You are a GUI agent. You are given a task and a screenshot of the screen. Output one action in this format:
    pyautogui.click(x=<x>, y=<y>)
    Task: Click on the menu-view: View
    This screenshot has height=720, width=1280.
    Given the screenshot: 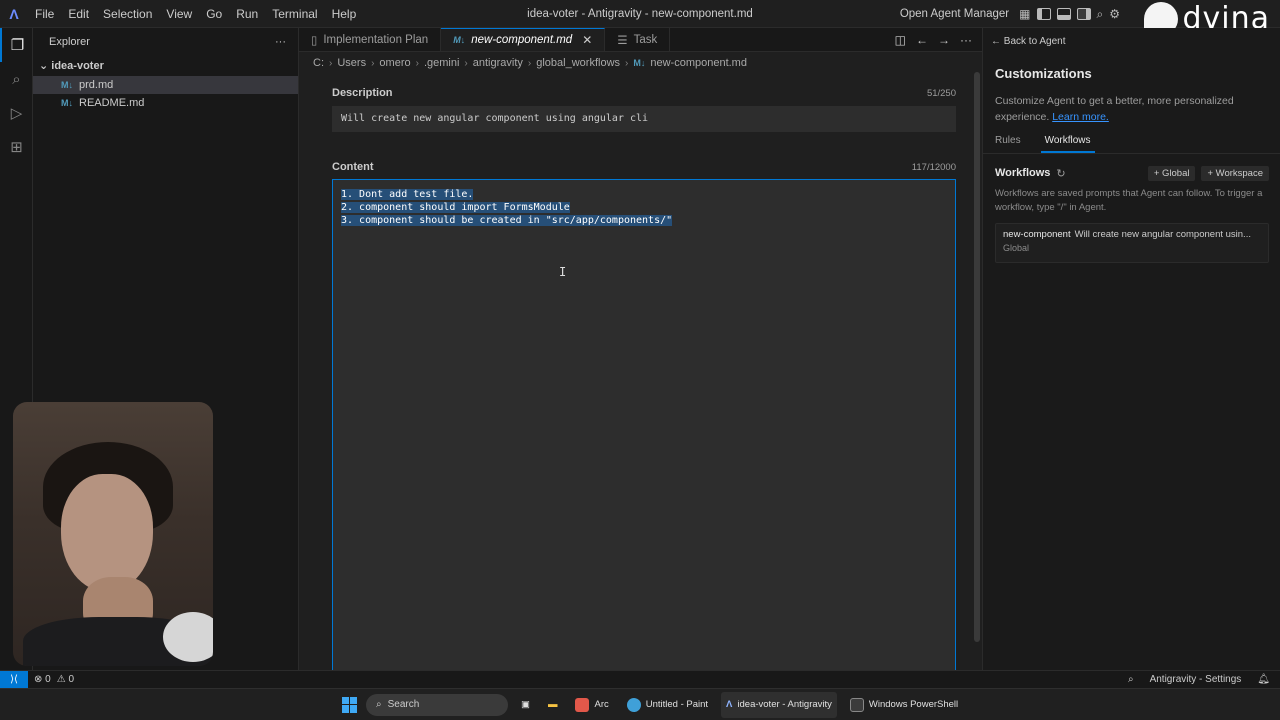 What is the action you would take?
    pyautogui.click(x=179, y=14)
    